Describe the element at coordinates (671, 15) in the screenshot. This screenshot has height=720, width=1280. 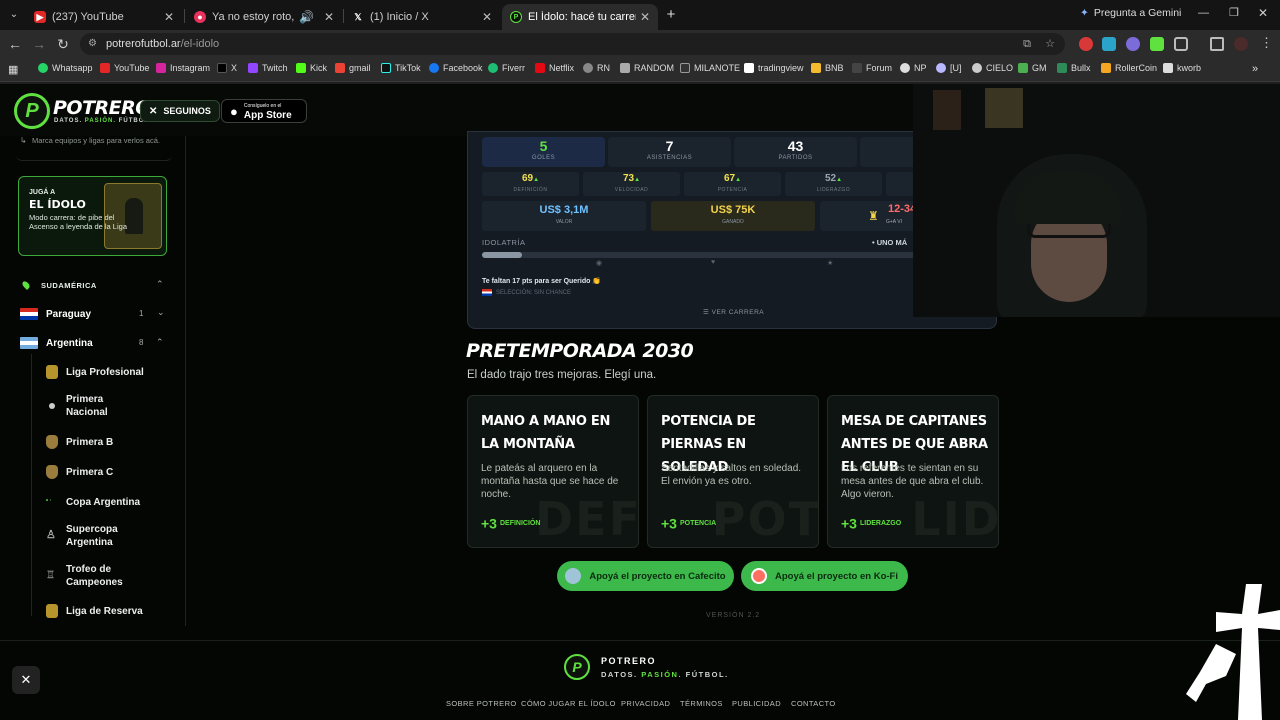
I see `new-tab-button: +` at that location.